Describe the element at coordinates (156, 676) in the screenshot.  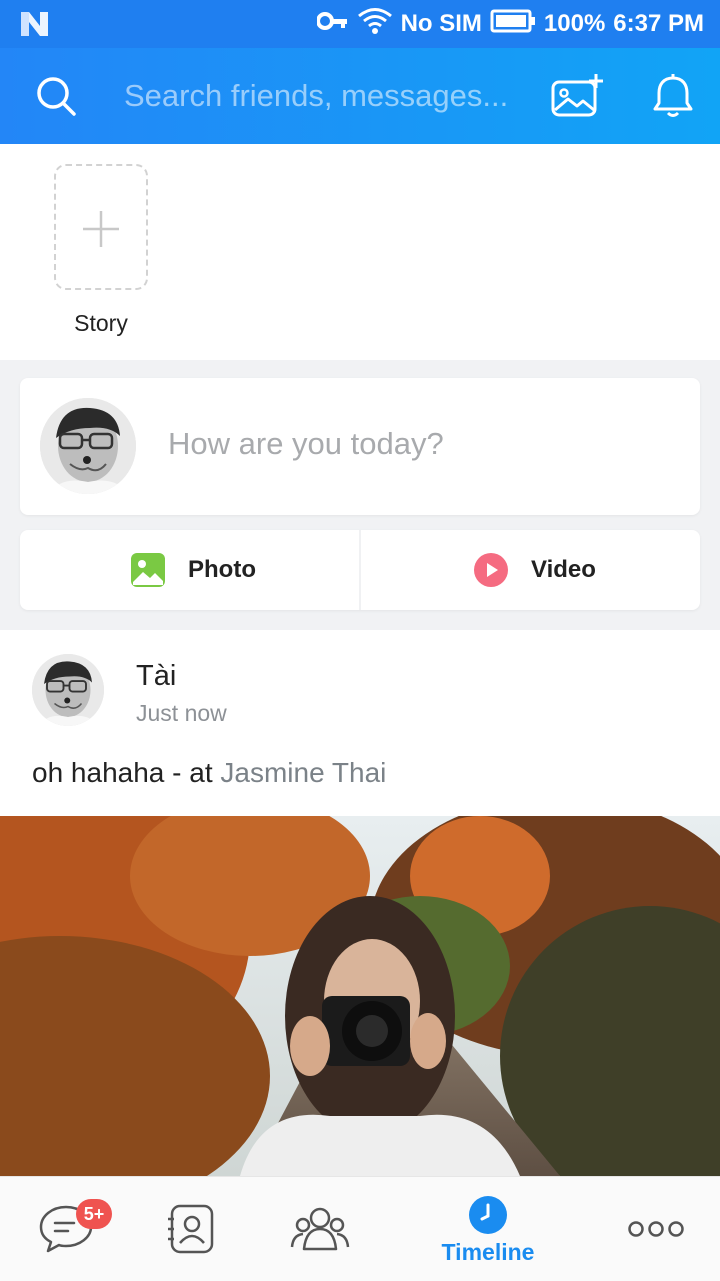
I see `post-author: Tài` at that location.